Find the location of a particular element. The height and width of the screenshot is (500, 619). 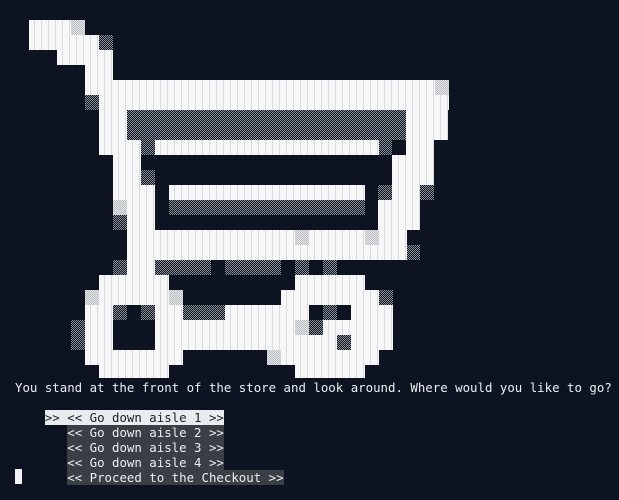

menu-option-label: << Proceed to the Checkout >> is located at coordinates (175, 477).